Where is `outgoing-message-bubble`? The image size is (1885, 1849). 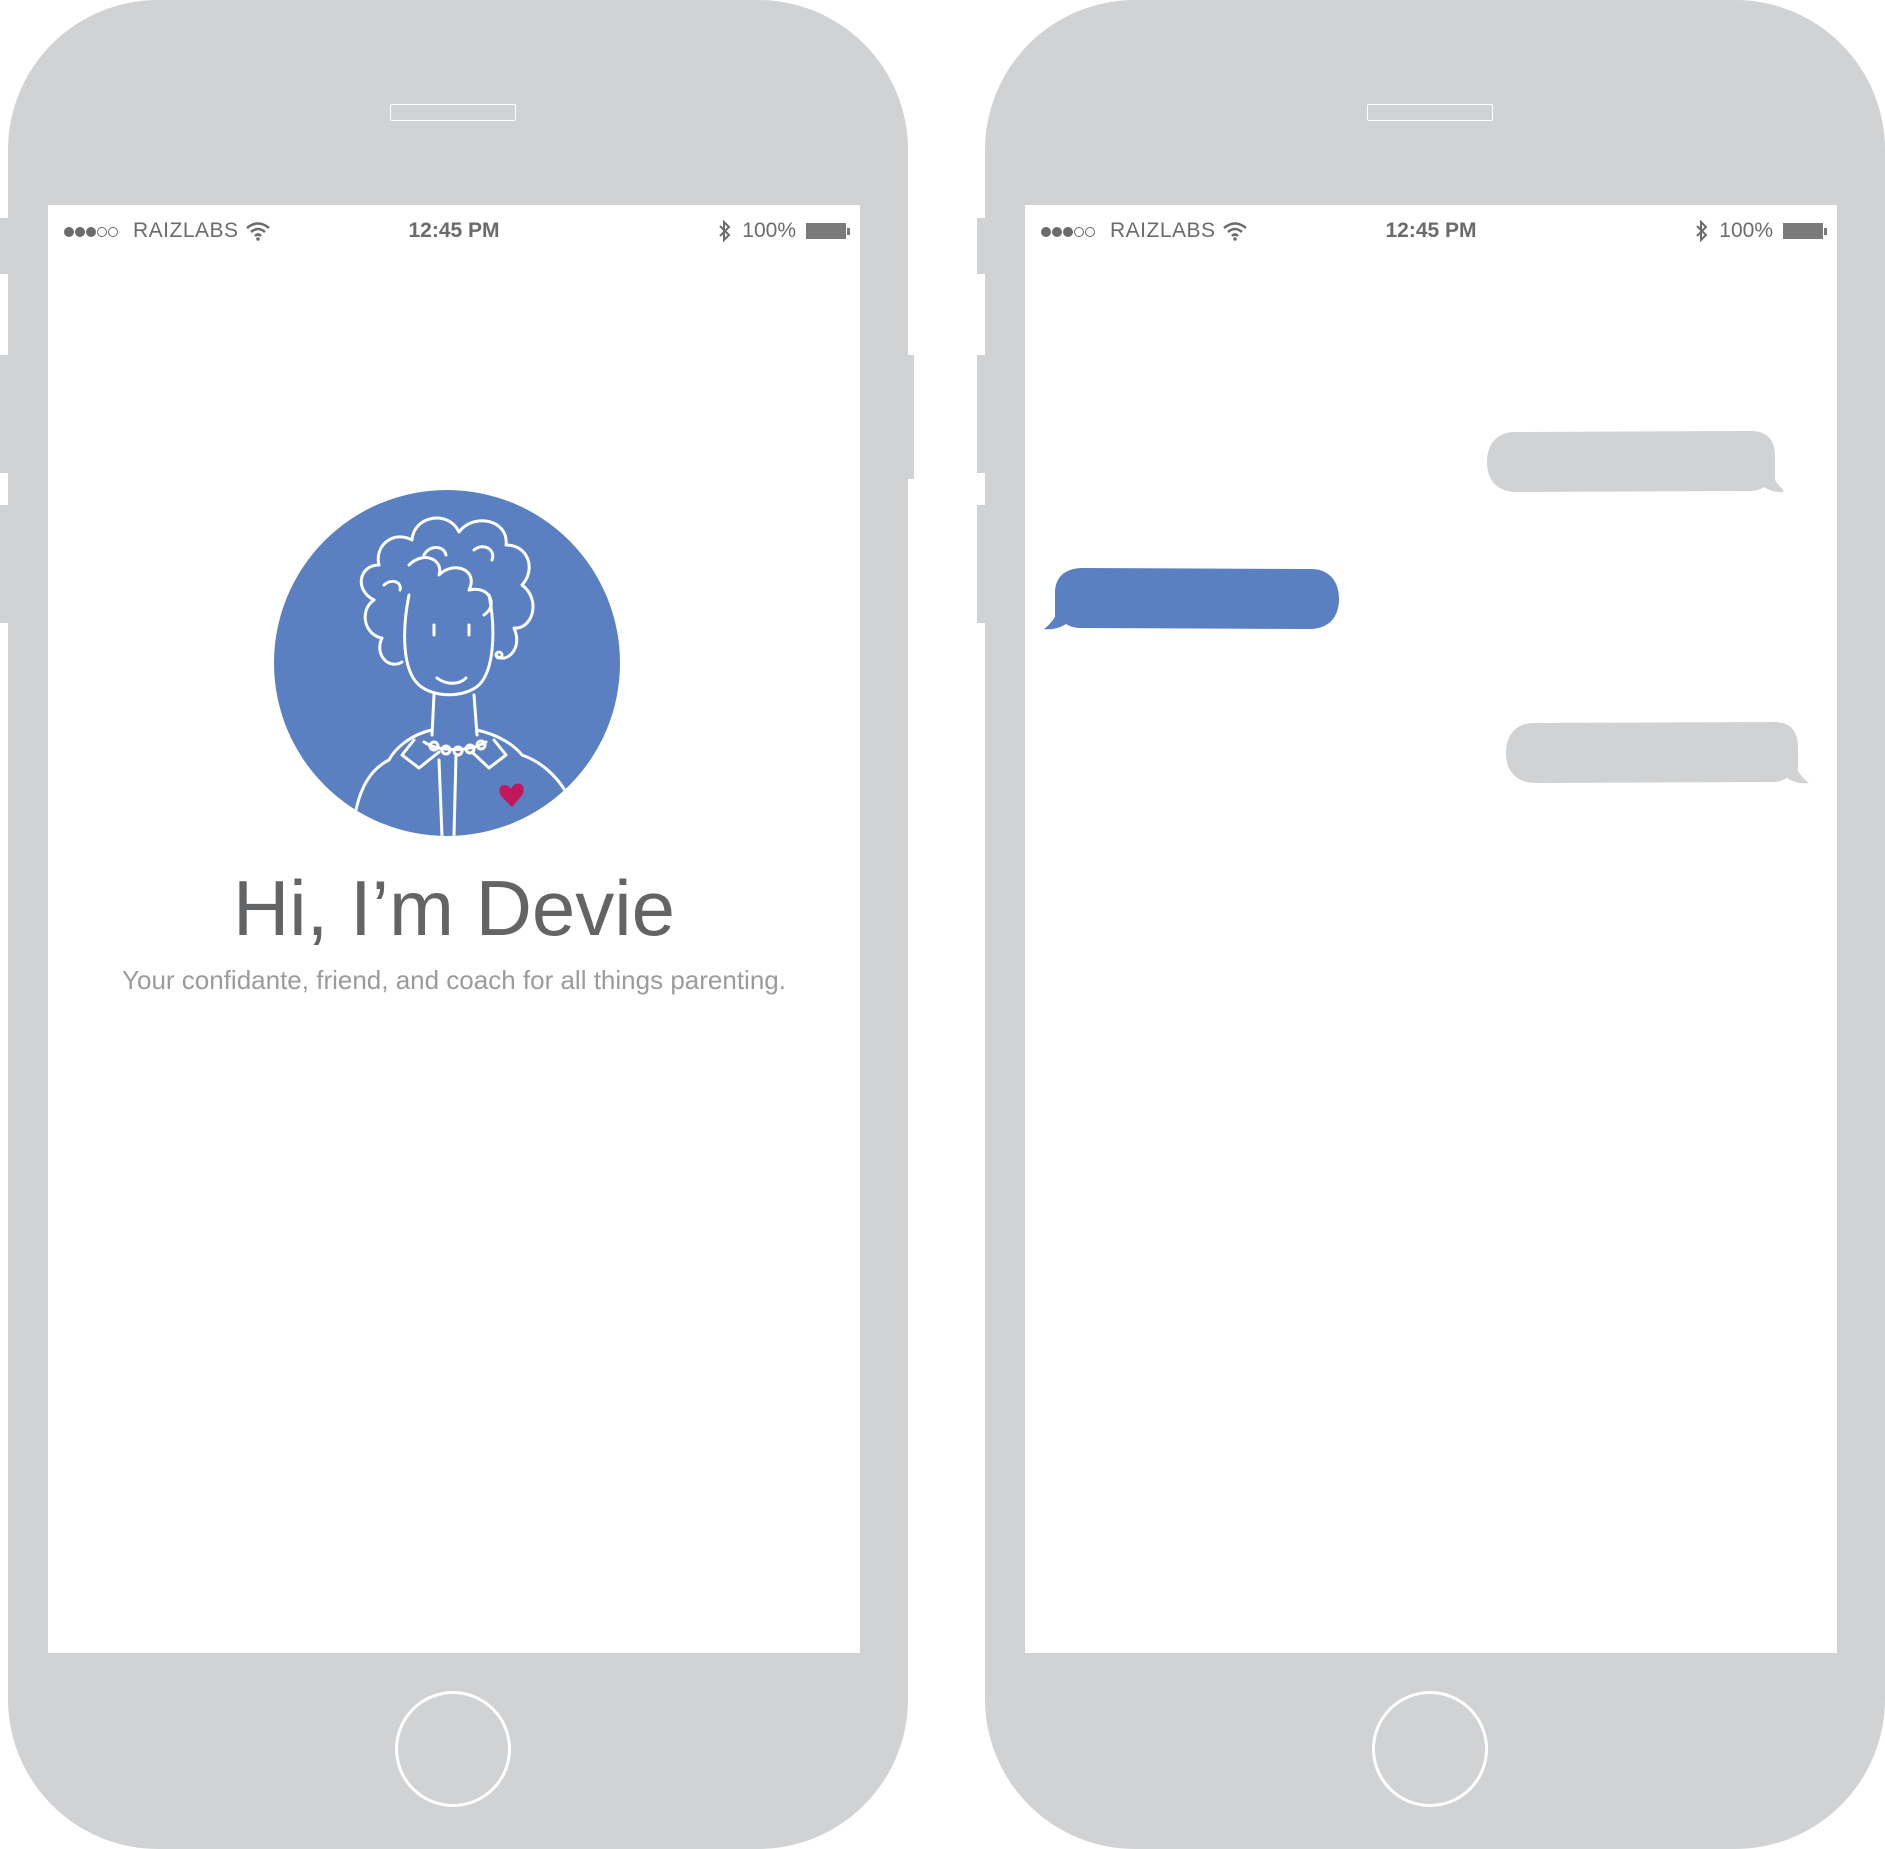
outgoing-message-bubble is located at coordinates (1193, 601).